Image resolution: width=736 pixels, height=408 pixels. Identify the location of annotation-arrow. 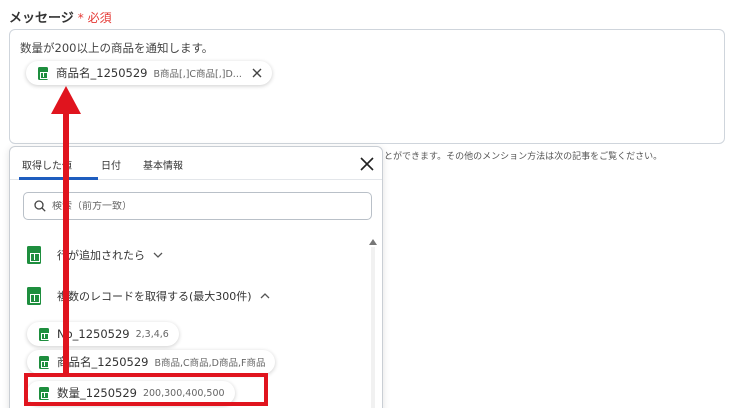
(66, 230).